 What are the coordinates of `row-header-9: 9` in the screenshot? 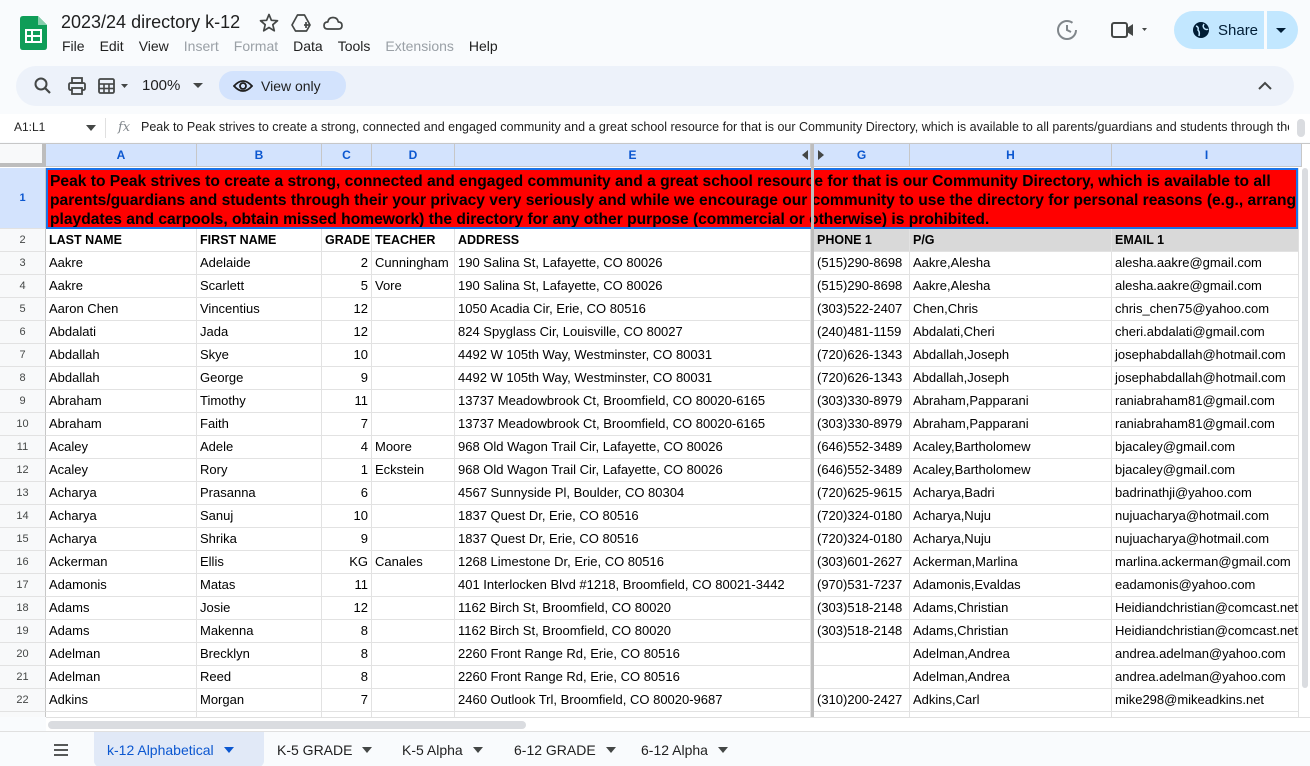 It's located at (23, 401).